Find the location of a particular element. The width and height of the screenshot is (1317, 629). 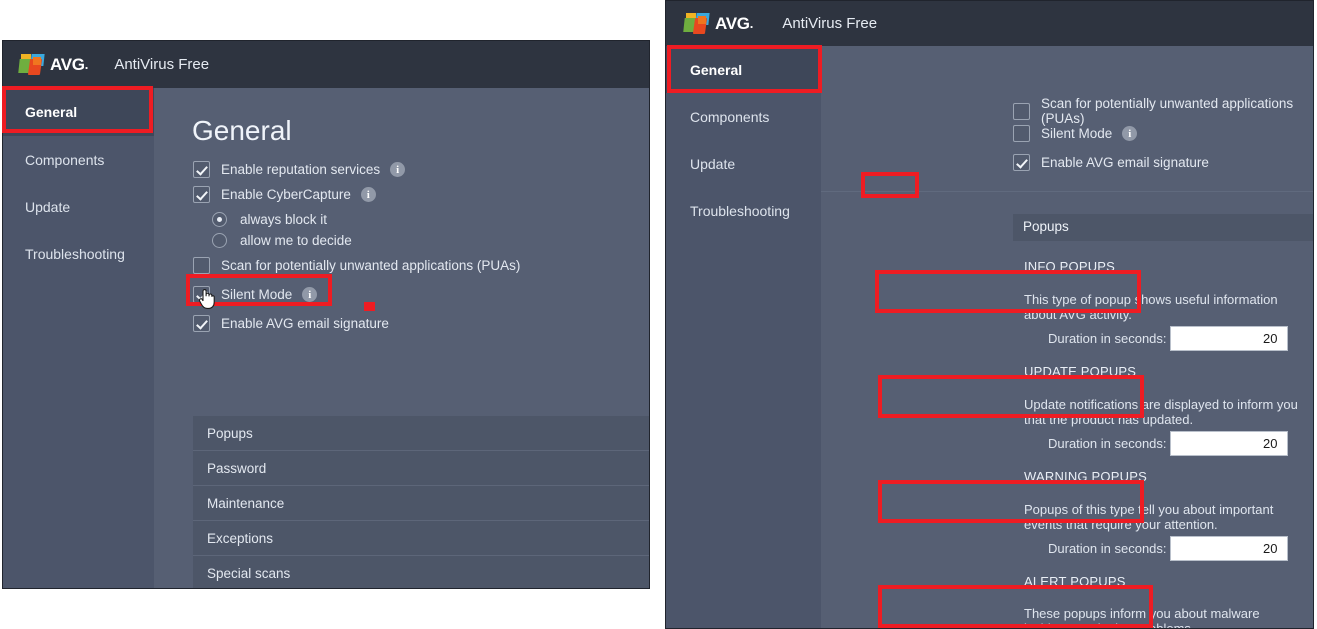

section-heading-warning-popups: WARNING POPUPS is located at coordinates (1085, 476).